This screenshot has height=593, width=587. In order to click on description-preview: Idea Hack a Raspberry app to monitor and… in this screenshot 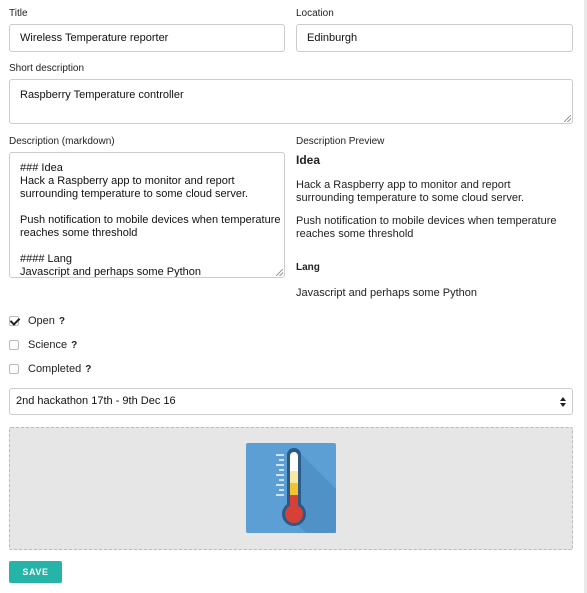, I will do `click(433, 226)`.